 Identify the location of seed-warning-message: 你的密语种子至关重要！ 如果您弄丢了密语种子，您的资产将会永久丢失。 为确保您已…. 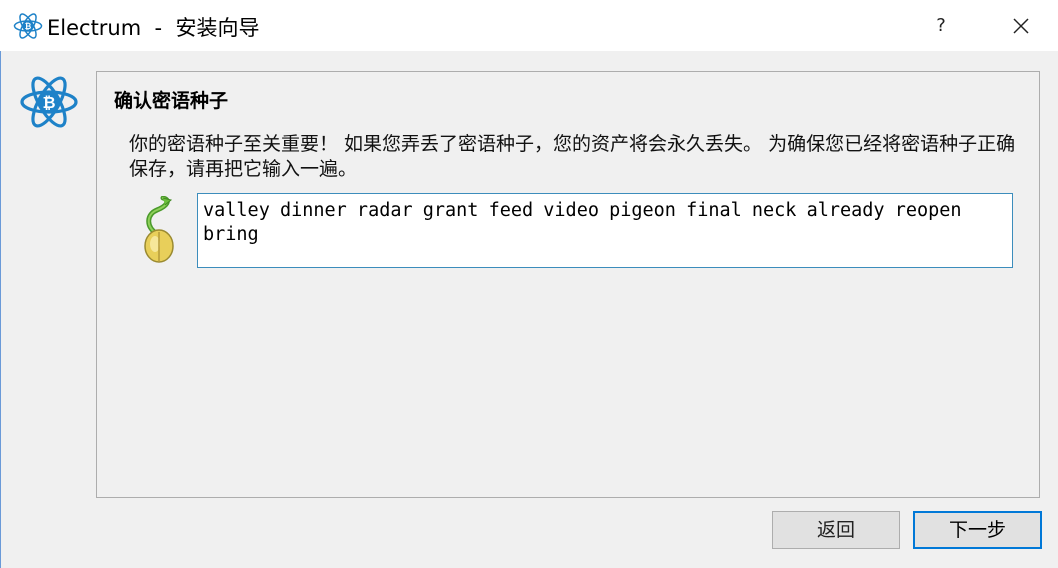
(572, 156).